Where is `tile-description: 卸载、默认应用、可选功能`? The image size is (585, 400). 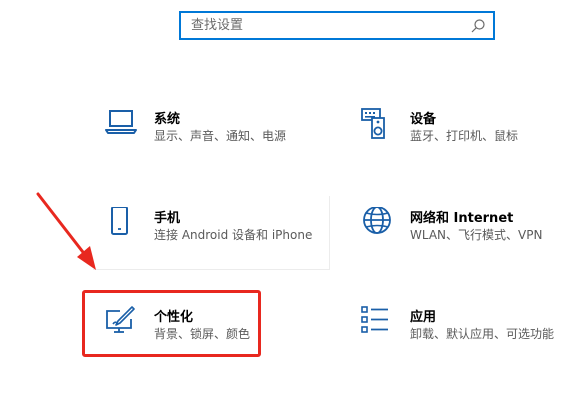
tile-description: 卸载、默认应用、可选功能 is located at coordinates (482, 334).